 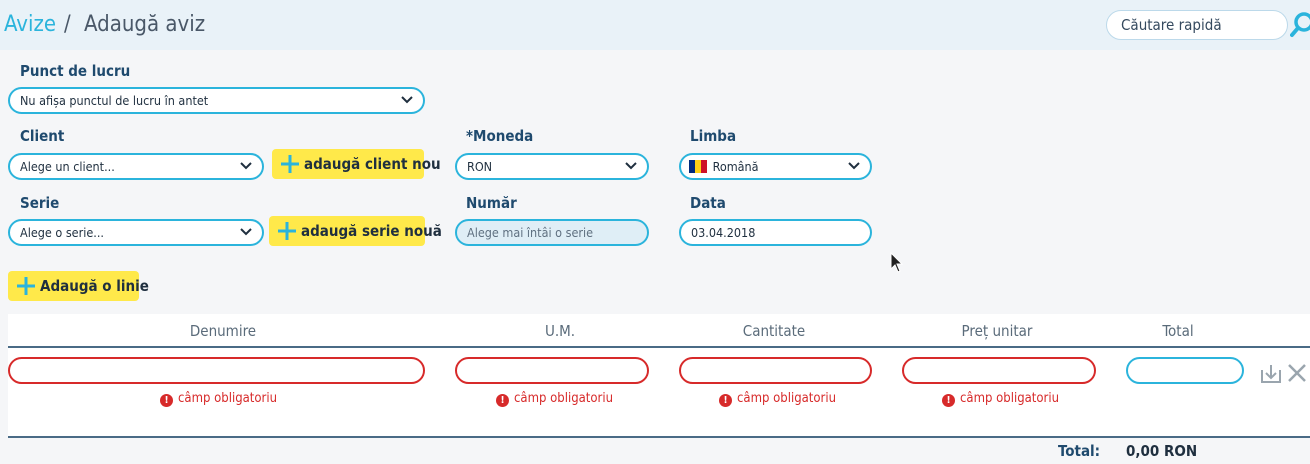 I want to click on moneda-select: RON, so click(x=552, y=166).